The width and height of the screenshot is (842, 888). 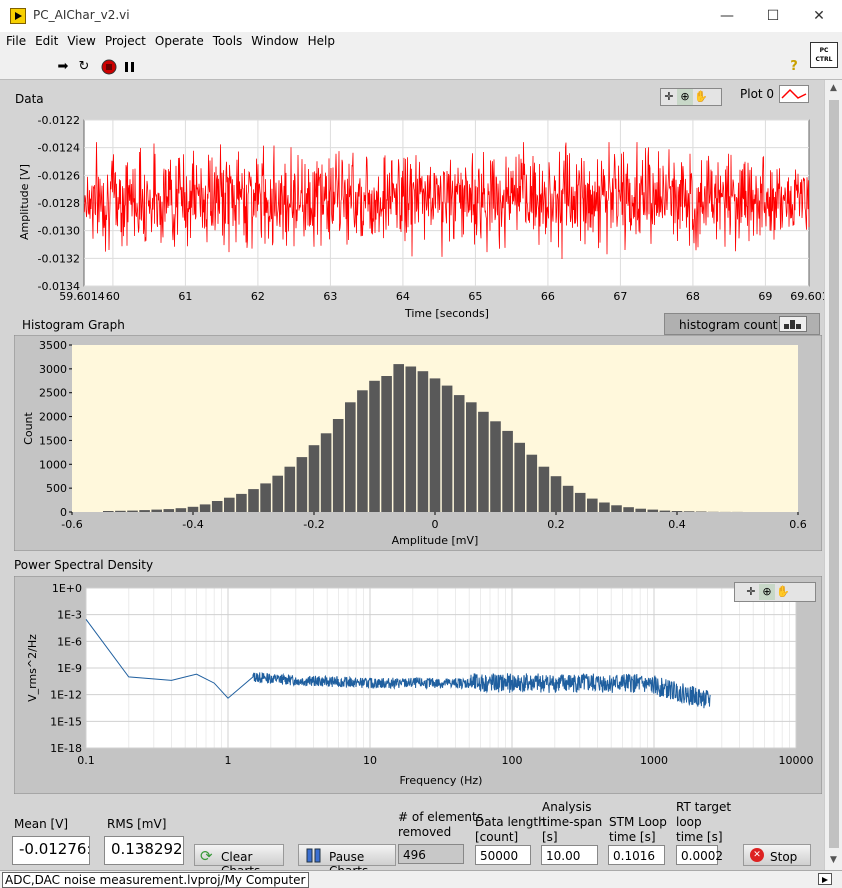 What do you see at coordinates (638, 829) in the screenshot?
I see `stm-loop-label: STM Loop time [s]` at bounding box center [638, 829].